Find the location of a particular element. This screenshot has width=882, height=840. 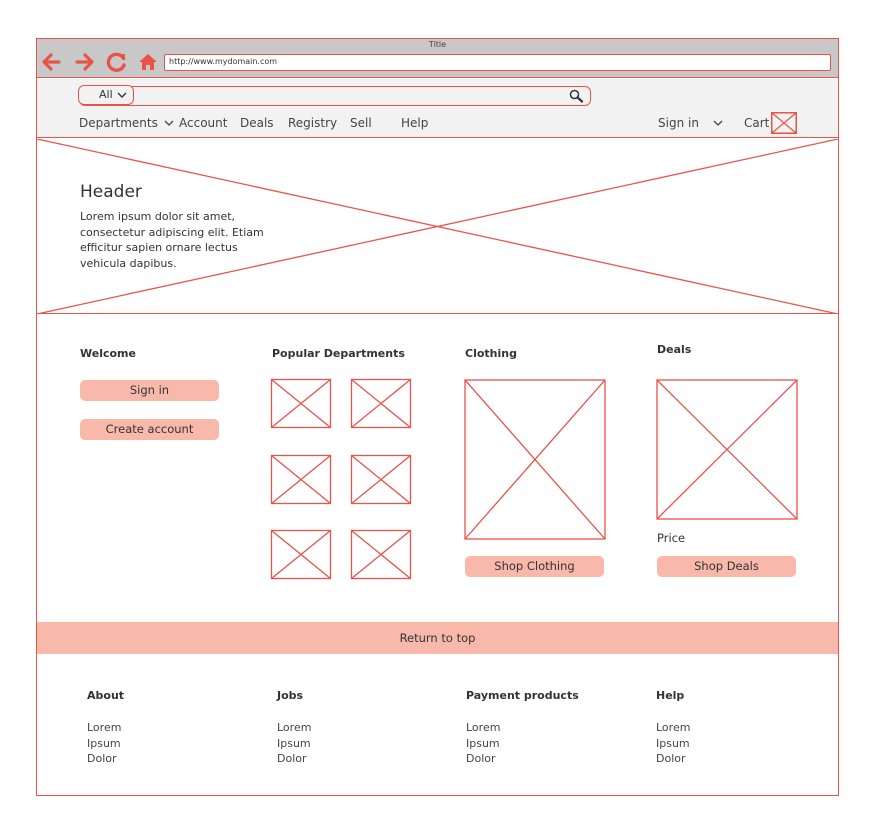

footer-column-jobs: Jobs Lorem Ipsum Dolor is located at coordinates (294, 728).